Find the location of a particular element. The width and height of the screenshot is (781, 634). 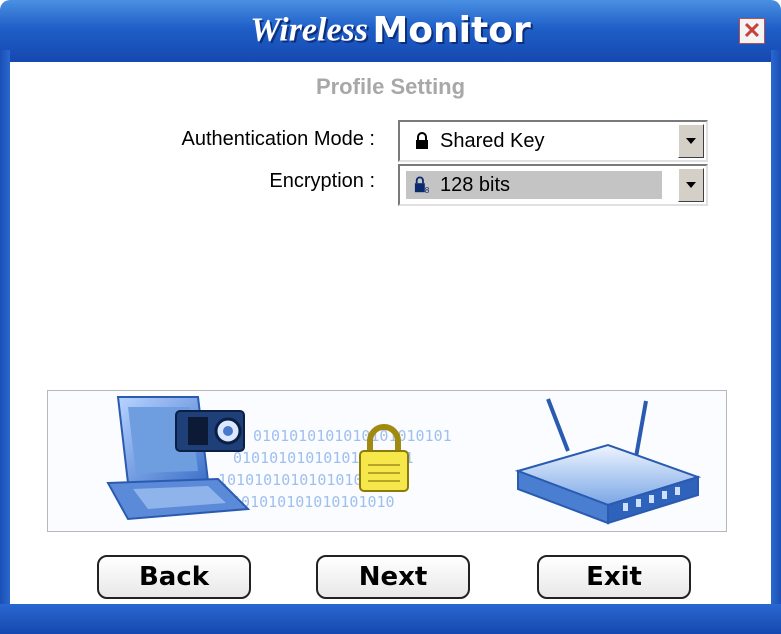

window-border-bottom is located at coordinates (390, 619).